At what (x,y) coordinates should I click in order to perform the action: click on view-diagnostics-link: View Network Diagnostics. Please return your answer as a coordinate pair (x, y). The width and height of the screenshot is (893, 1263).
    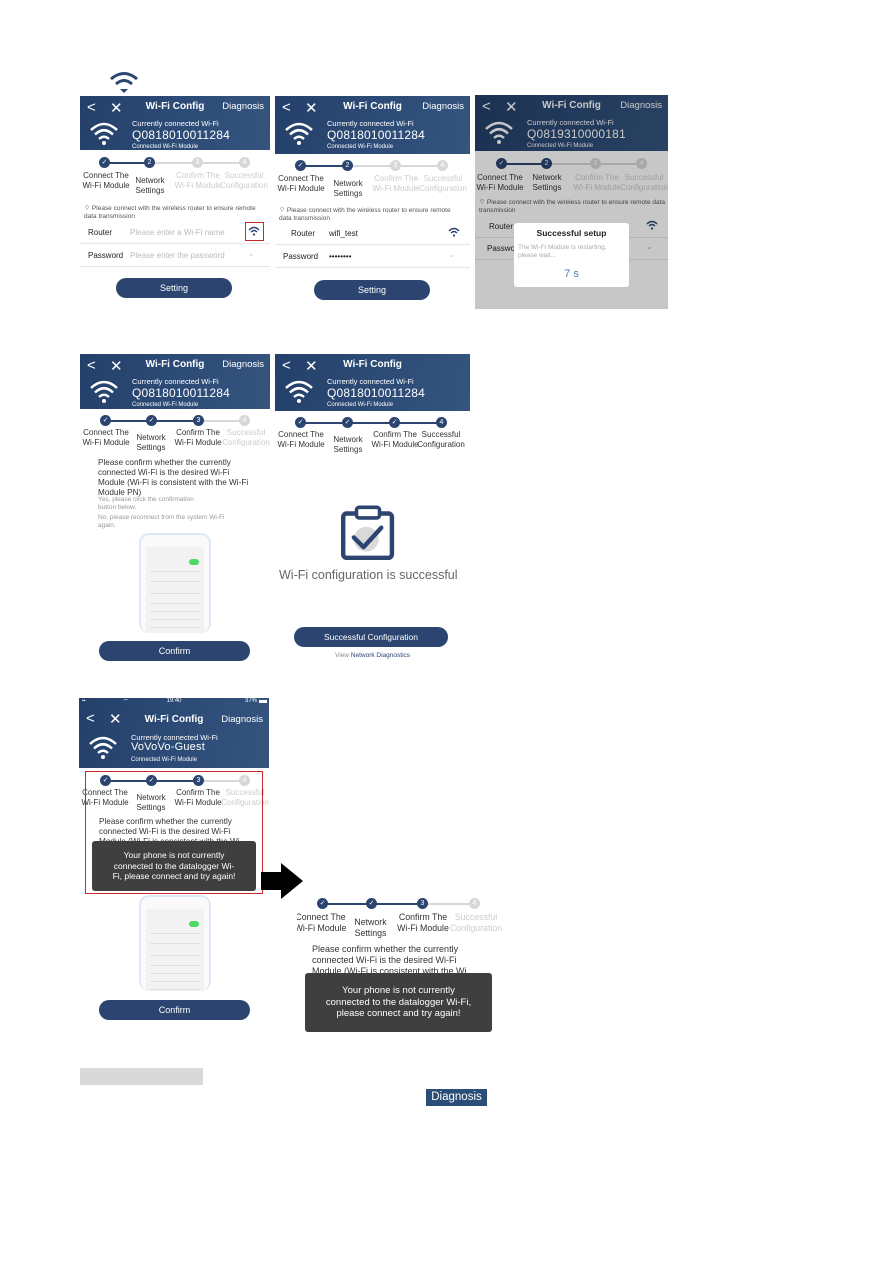
    Looking at the image, I should click on (372, 655).